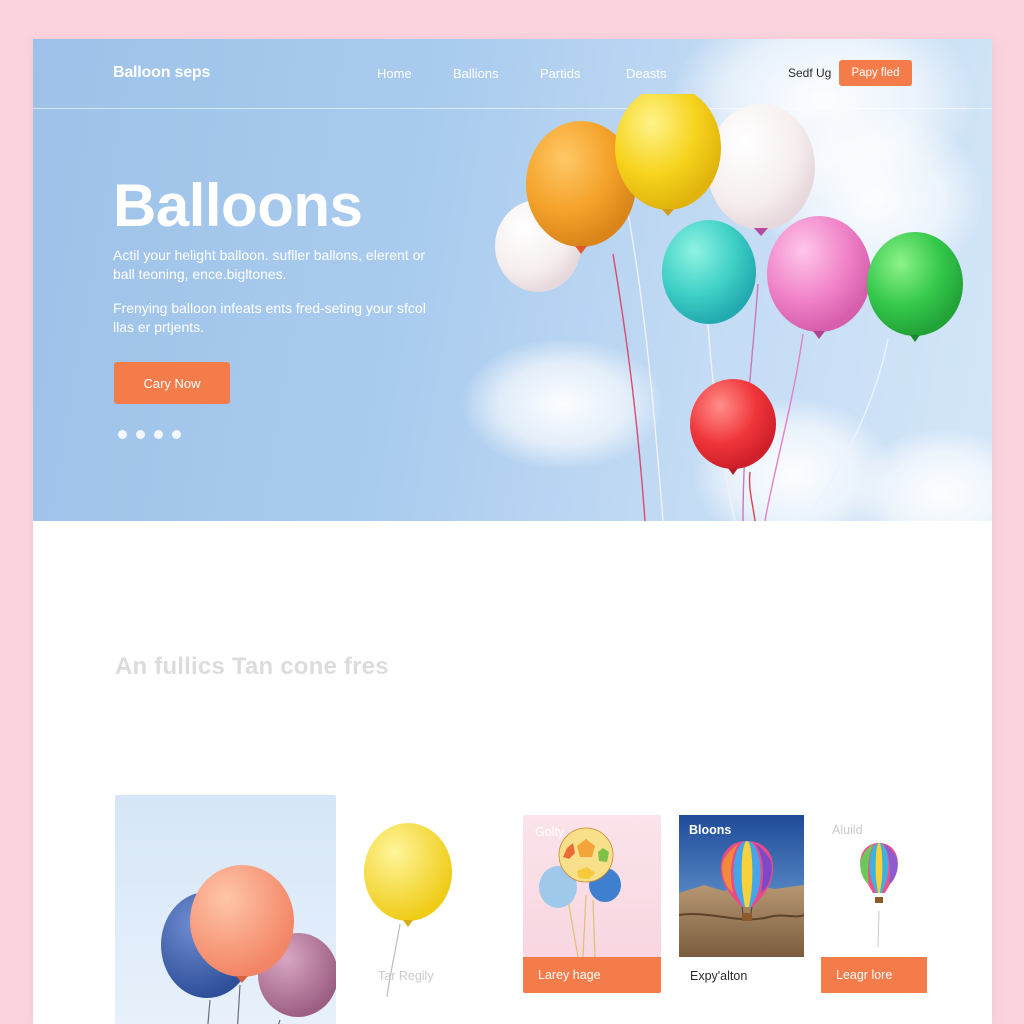 This screenshot has height=1024, width=1024. I want to click on nav-link-parties: Partids, so click(560, 73).